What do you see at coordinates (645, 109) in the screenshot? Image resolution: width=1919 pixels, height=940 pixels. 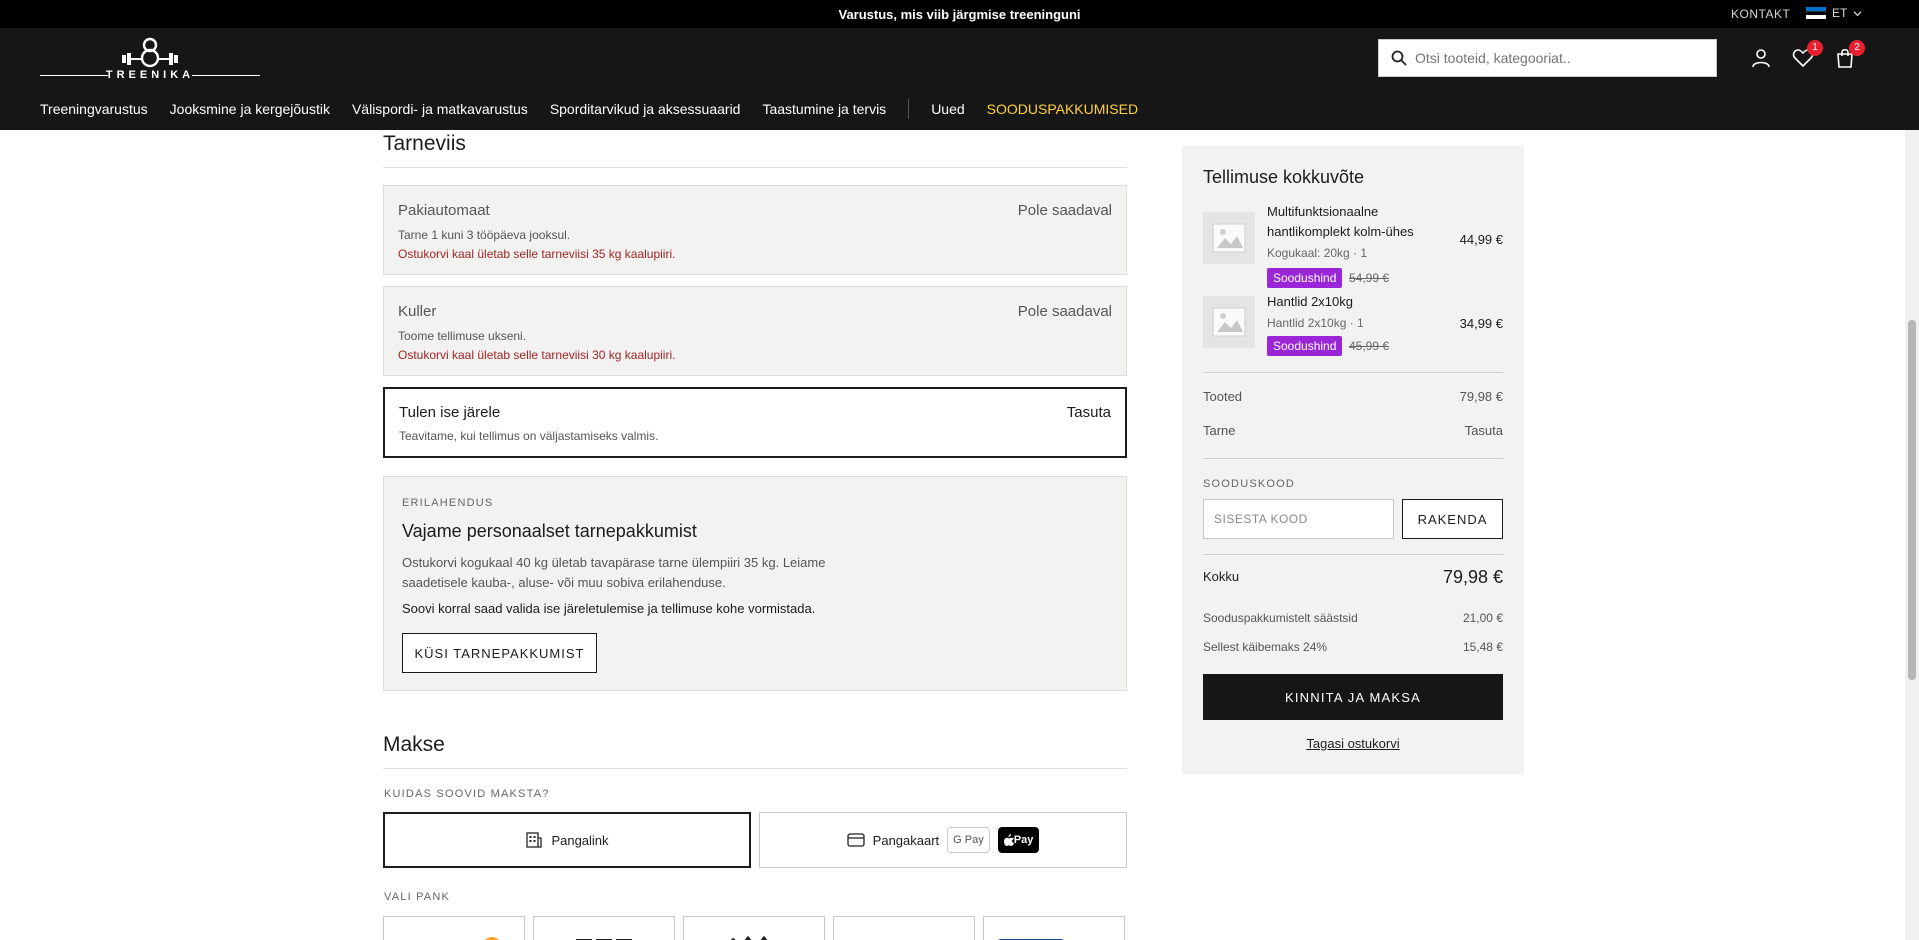 I see `nav-item-sporditarvikud: Sporditarvikud ja aksessuaarid` at bounding box center [645, 109].